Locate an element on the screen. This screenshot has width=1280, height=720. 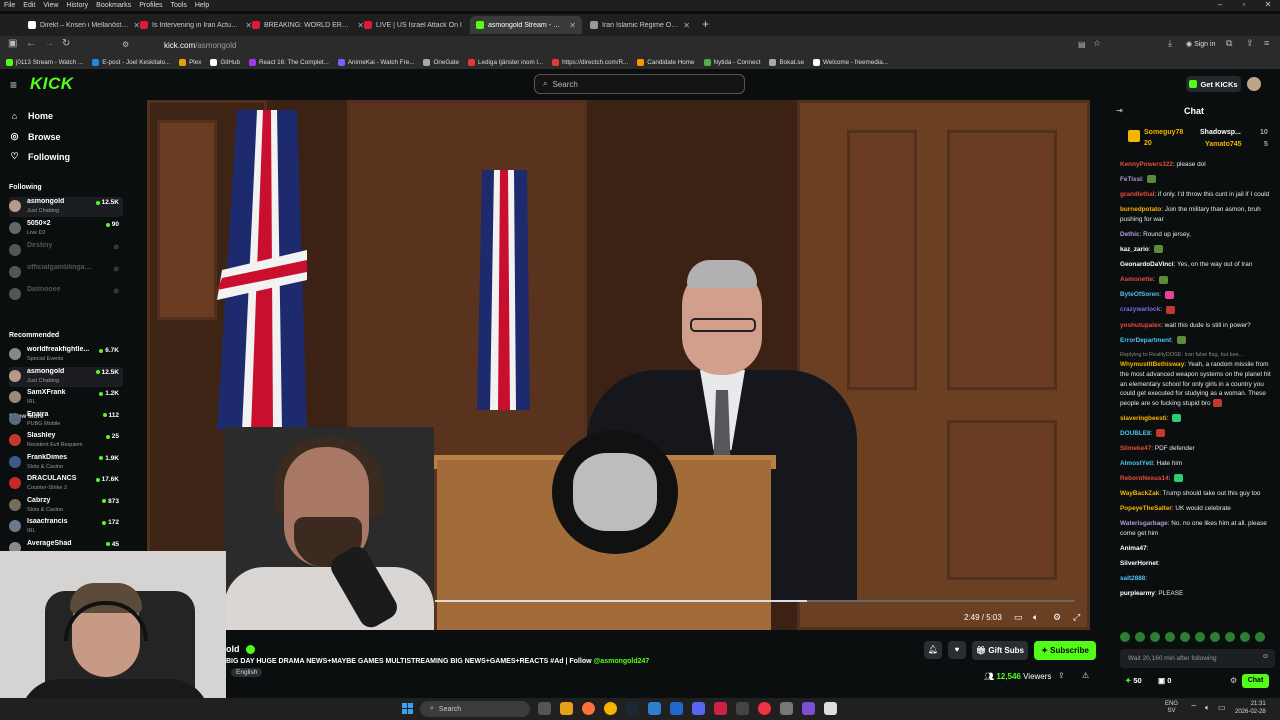
chat-username: SilverHornet is located at coordinates (1139, 563).